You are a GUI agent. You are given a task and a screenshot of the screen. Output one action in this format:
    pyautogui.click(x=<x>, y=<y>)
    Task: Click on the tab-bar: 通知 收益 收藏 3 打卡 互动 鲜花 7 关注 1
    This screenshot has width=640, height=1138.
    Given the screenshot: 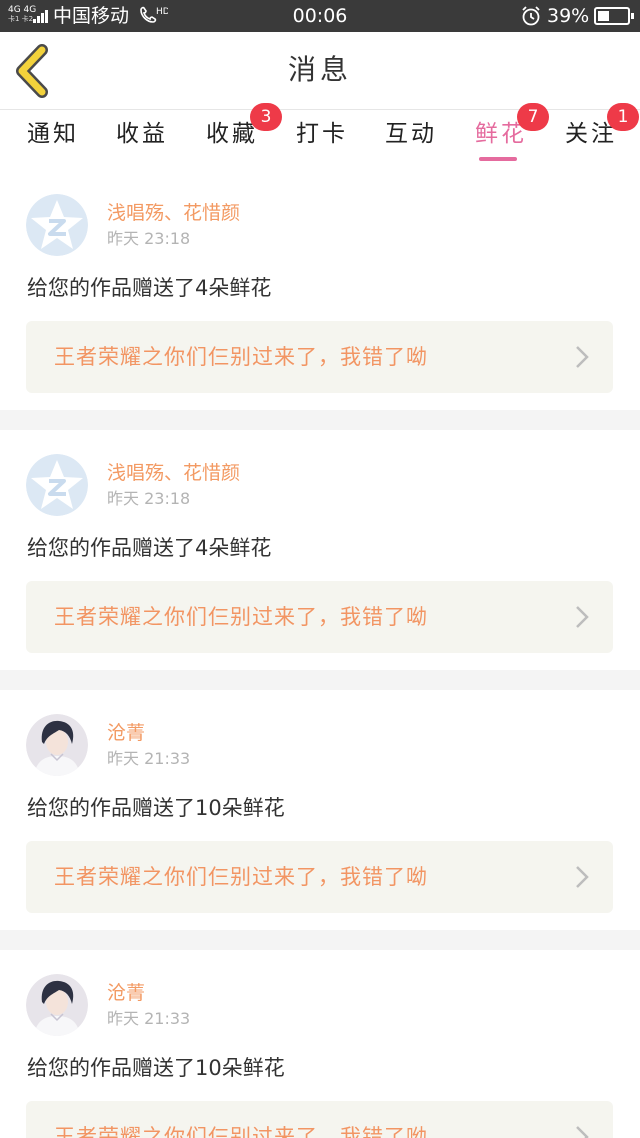 What is the action you would take?
    pyautogui.click(x=320, y=134)
    